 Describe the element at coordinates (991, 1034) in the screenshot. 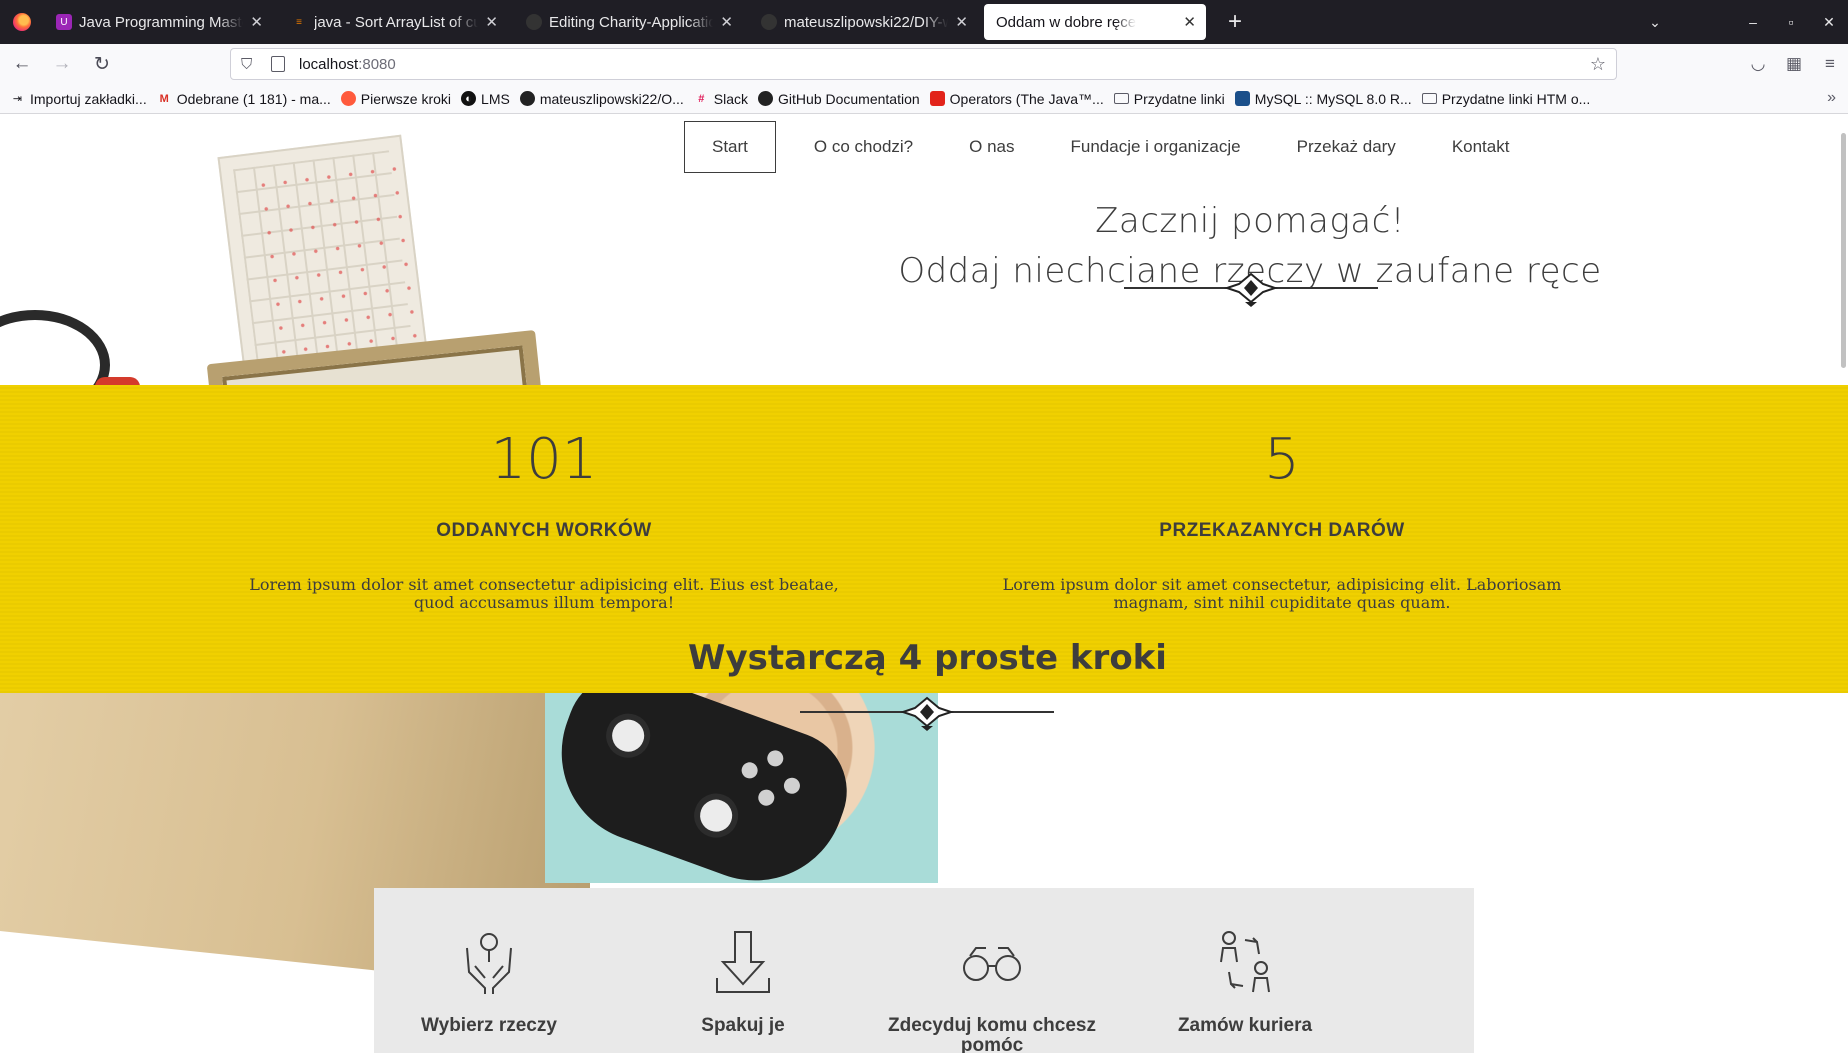

I see `step-label: Zdecyduj komu chcesz pomóc` at that location.